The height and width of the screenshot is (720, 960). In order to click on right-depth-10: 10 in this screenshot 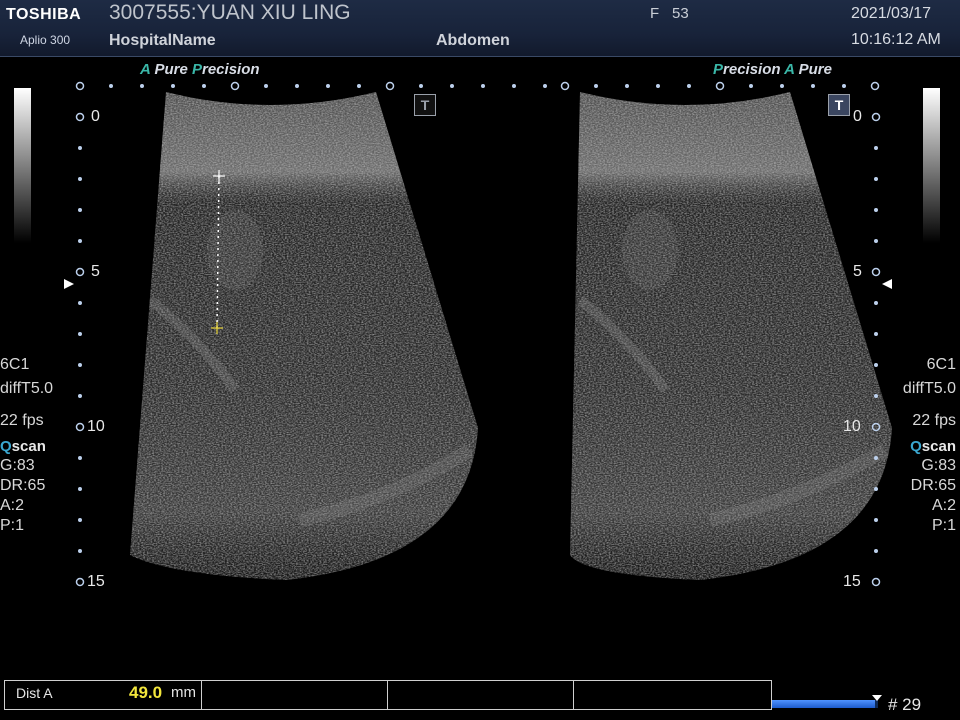, I will do `click(852, 426)`.